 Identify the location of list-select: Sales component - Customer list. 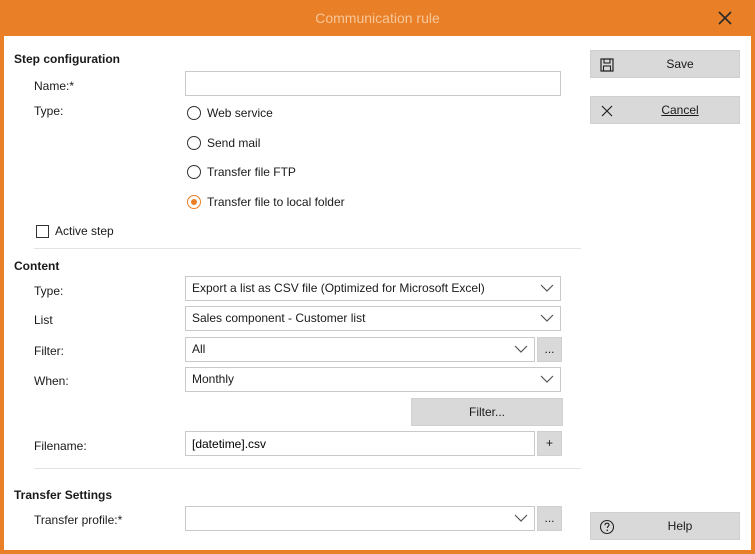
(373, 318).